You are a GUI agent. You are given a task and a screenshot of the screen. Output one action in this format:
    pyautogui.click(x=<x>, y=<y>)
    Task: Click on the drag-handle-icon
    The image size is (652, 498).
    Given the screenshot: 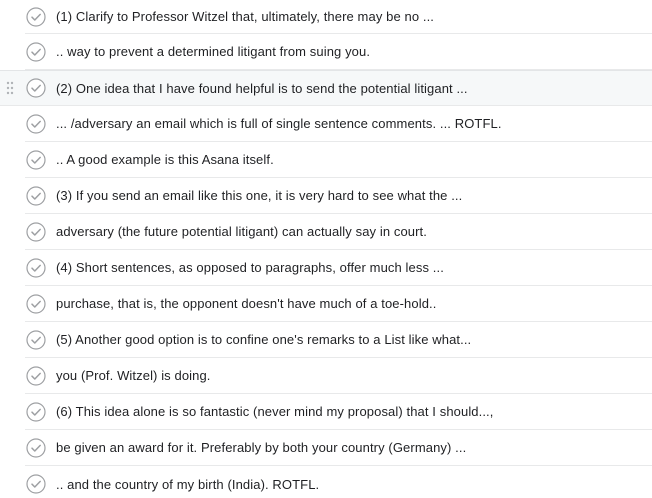 What is the action you would take?
    pyautogui.click(x=10, y=88)
    